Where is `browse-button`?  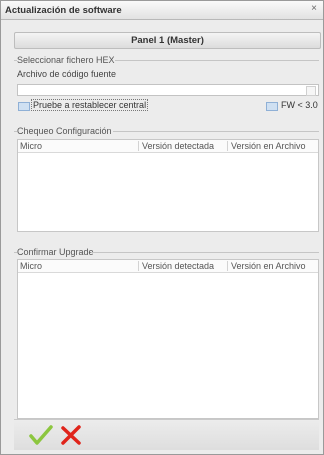 browse-button is located at coordinates (311, 91).